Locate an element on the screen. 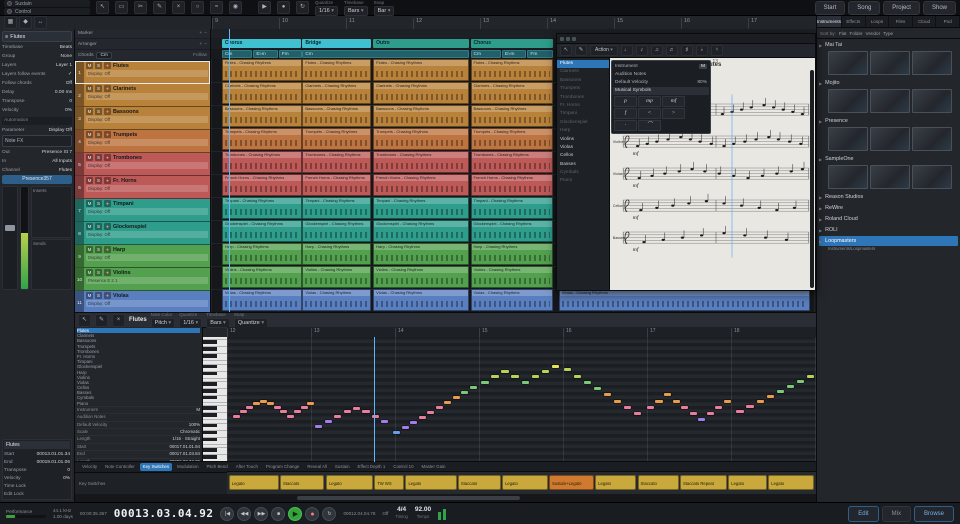  chord-event: Fm is located at coordinates (290, 54).